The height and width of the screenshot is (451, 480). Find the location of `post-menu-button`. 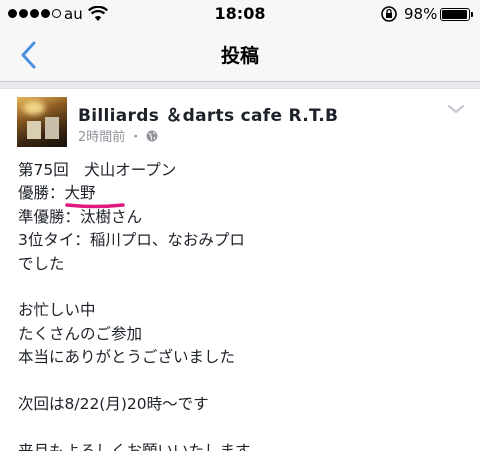

post-menu-button is located at coordinates (456, 108).